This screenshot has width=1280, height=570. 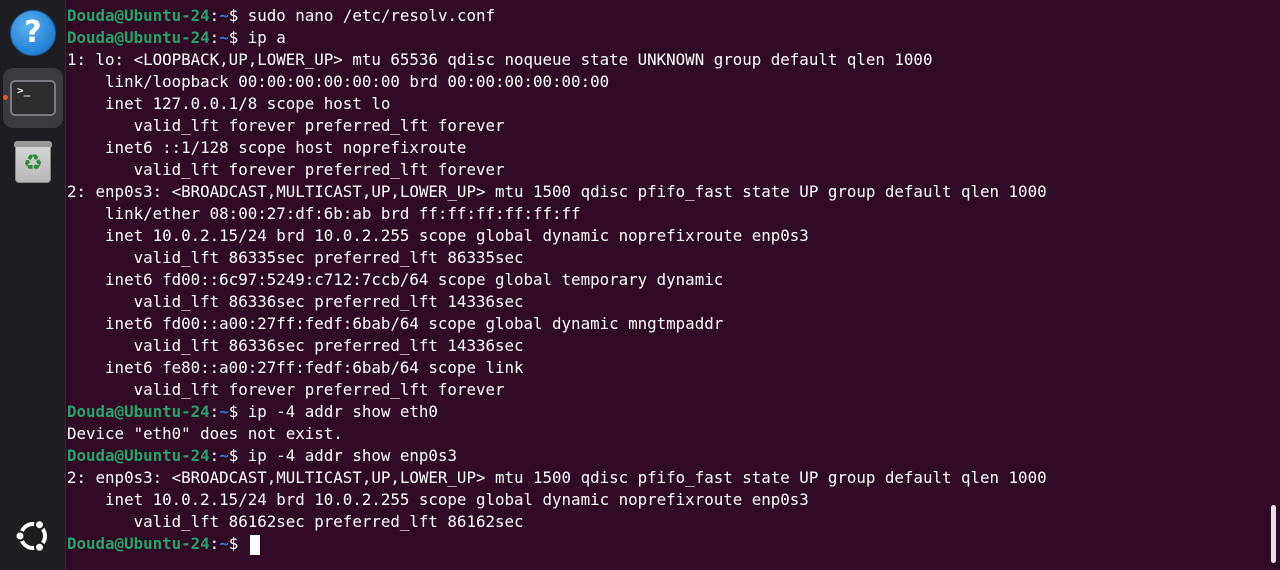 I want to click on dock-item-trash: ♻, so click(x=33, y=162).